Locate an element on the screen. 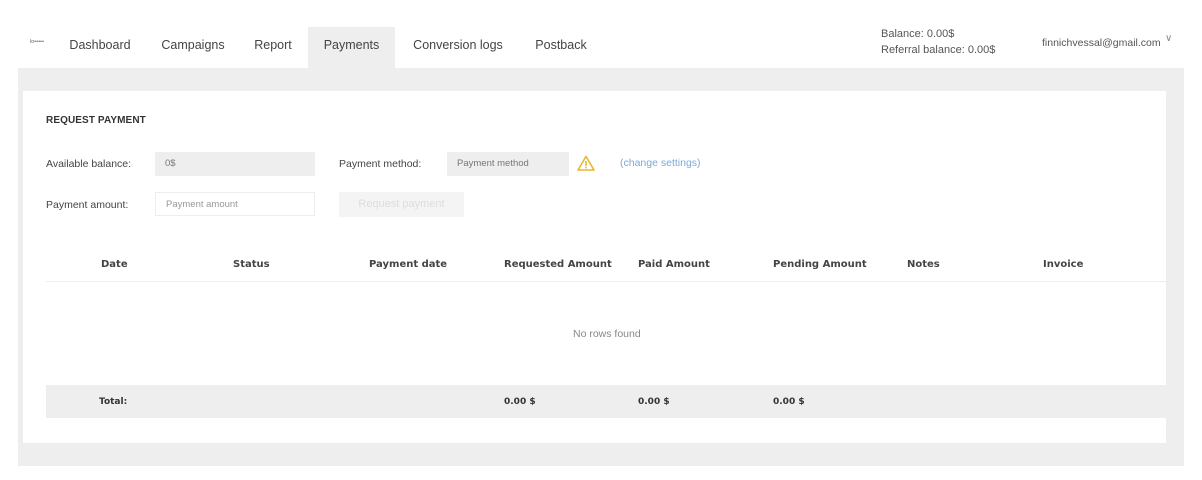  nav-campaigns: Campaigns is located at coordinates (193, 47).